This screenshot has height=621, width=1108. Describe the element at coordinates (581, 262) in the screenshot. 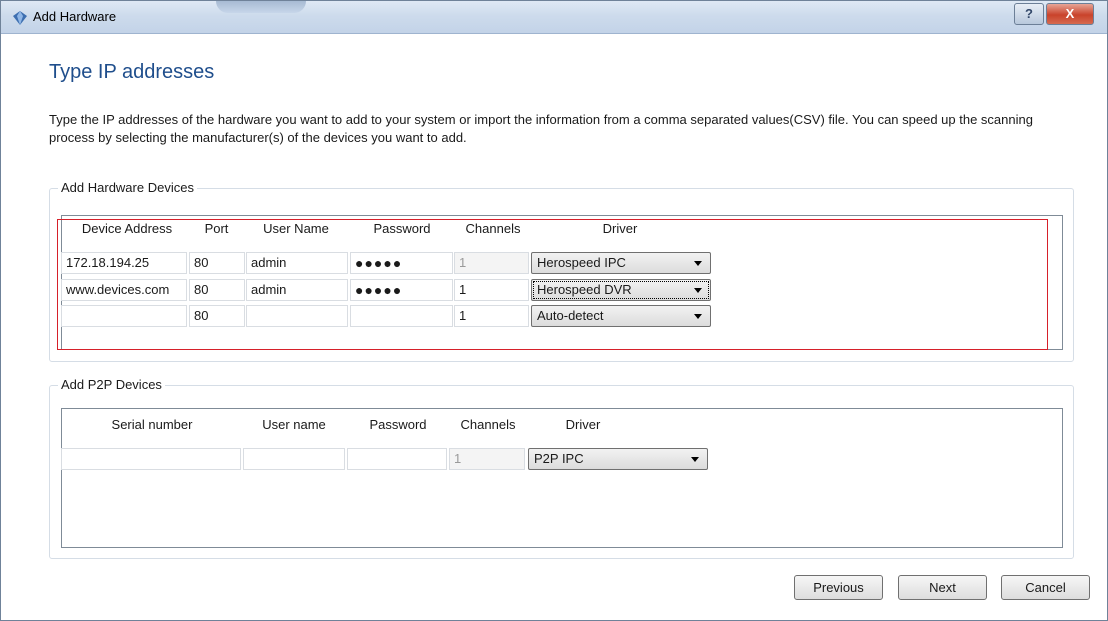

I see `driver-value: Herospeed IPC` at that location.